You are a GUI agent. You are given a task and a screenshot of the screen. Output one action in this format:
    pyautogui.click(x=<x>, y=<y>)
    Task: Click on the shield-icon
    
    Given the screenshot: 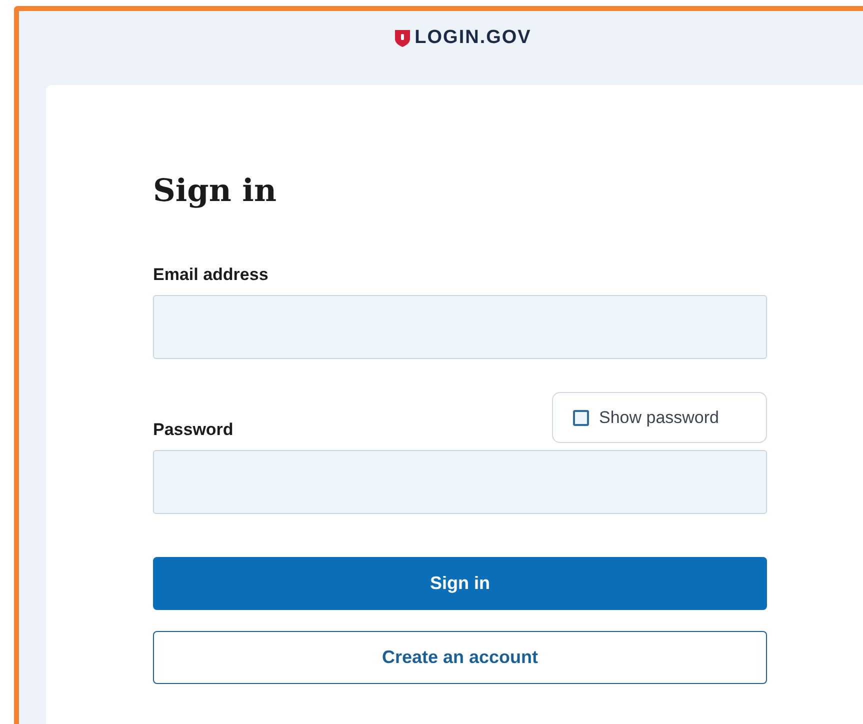 What is the action you would take?
    pyautogui.click(x=402, y=38)
    